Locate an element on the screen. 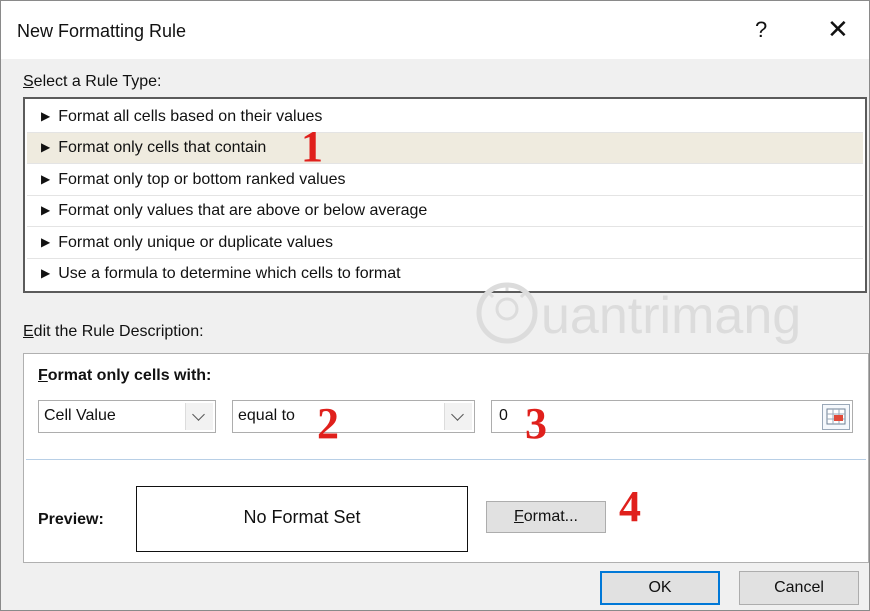 The height and width of the screenshot is (611, 870). help-button: ? is located at coordinates (761, 30).